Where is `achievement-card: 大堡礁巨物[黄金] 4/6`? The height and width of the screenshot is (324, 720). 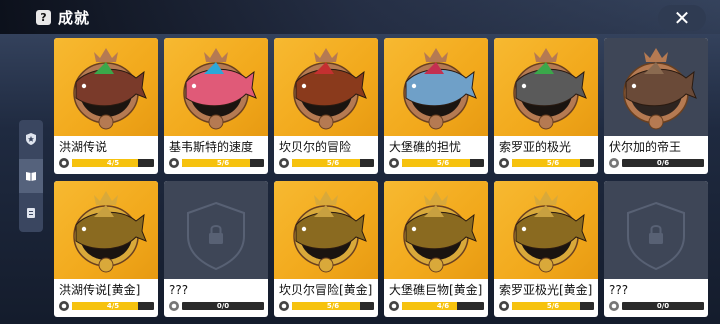
achievement-card: 大堡礁巨物[黄金] 4/6 is located at coordinates (436, 249).